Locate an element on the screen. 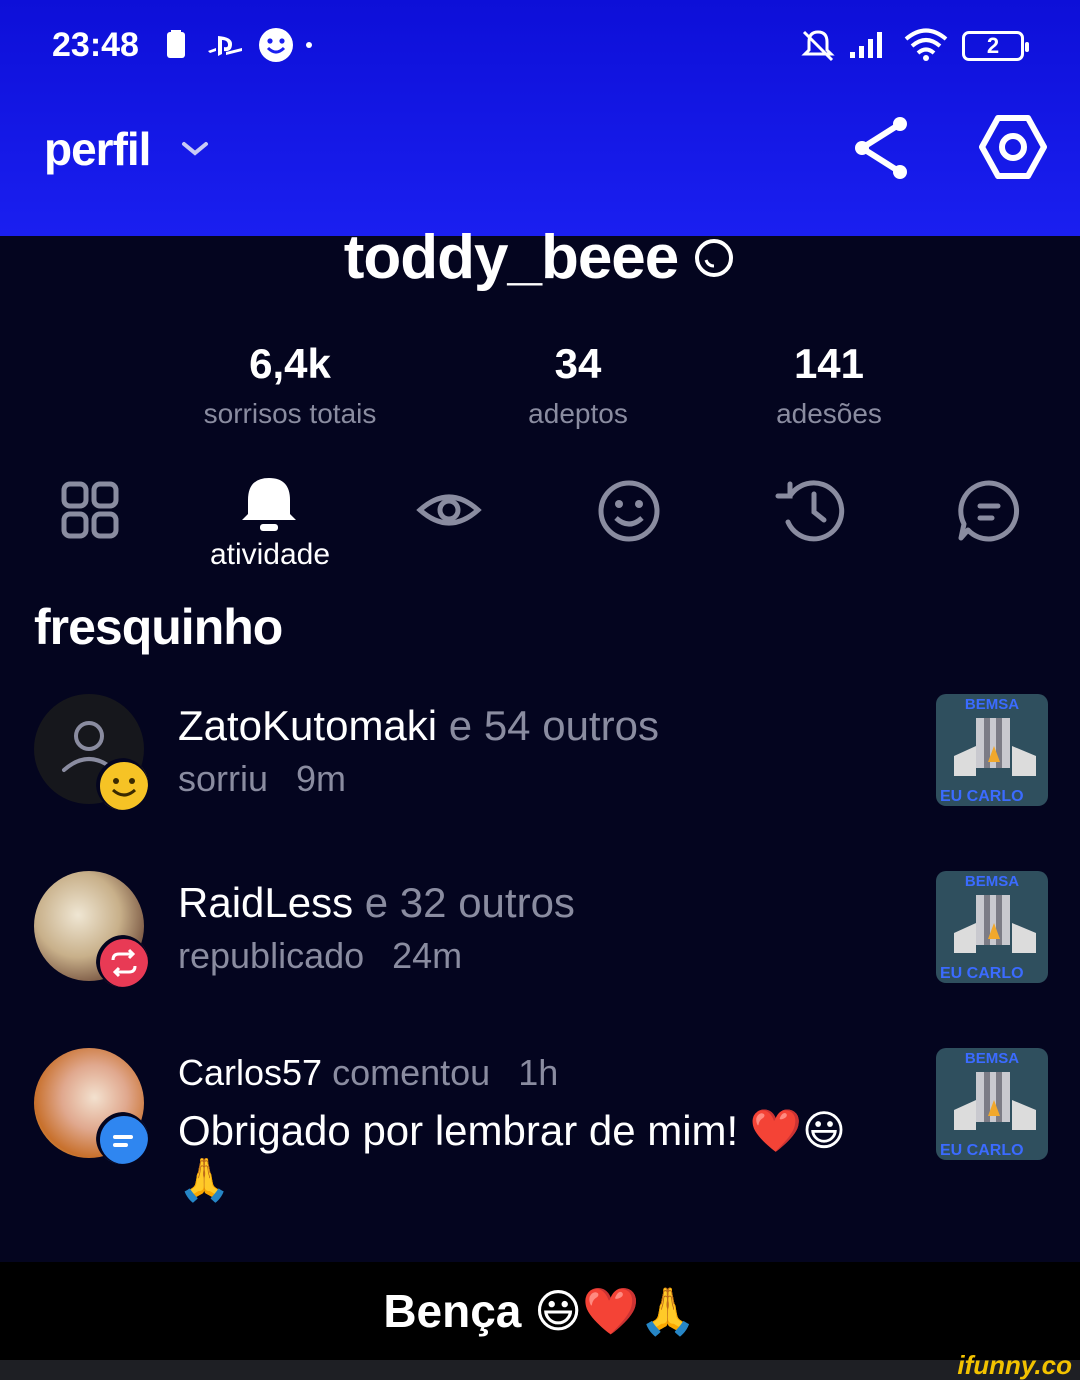 The height and width of the screenshot is (1380, 1080). smiley-status-icon is located at coordinates (276, 45).